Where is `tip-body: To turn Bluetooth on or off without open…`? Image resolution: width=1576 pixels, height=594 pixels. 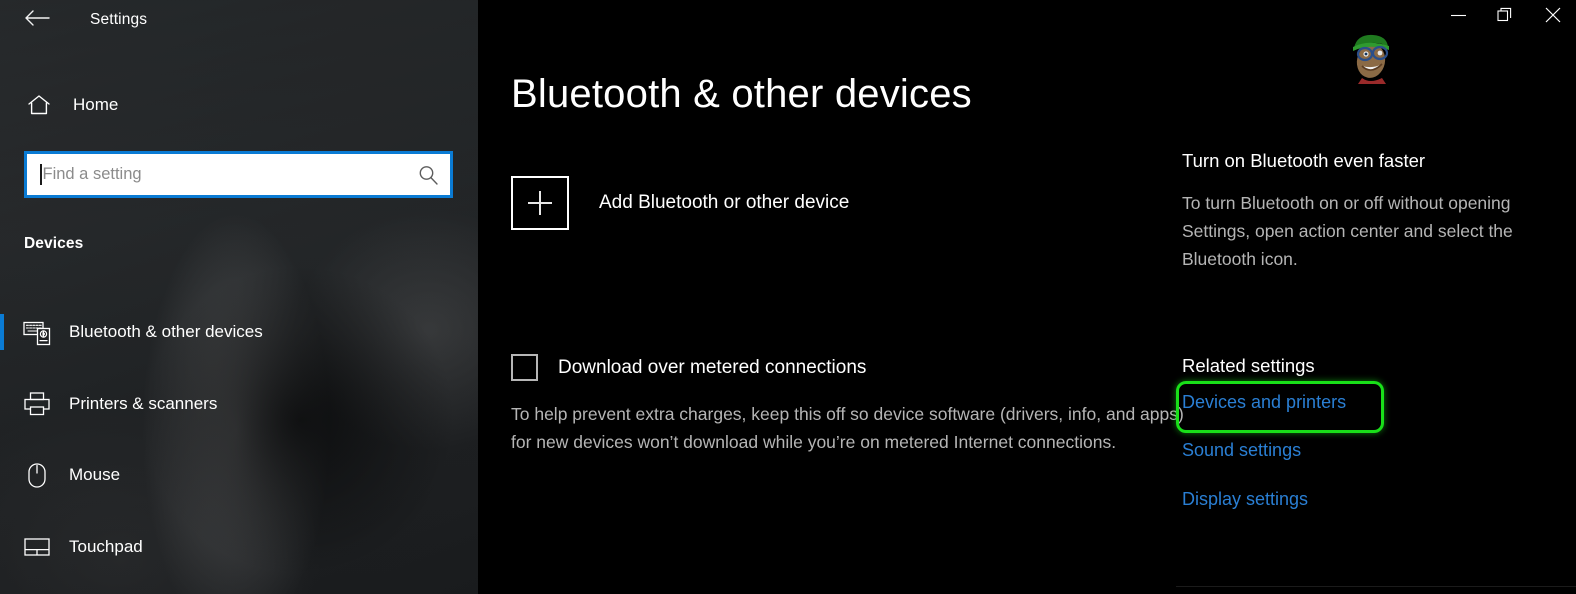
tip-body: To turn Bluetooth on or off without open… is located at coordinates (1347, 231).